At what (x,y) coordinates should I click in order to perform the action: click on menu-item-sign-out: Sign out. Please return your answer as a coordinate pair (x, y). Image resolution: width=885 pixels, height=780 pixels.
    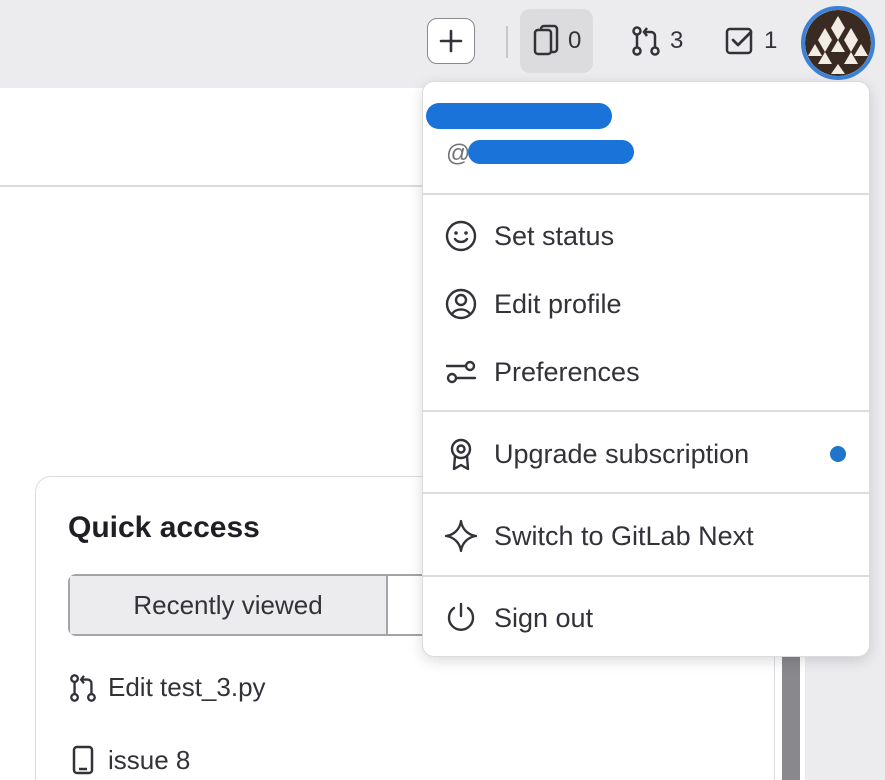
    Looking at the image, I should click on (649, 618).